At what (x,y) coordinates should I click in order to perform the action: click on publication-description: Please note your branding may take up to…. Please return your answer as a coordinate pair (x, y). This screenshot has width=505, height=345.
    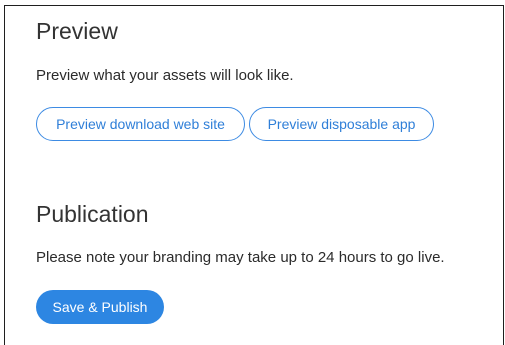
    Looking at the image, I should click on (240, 257).